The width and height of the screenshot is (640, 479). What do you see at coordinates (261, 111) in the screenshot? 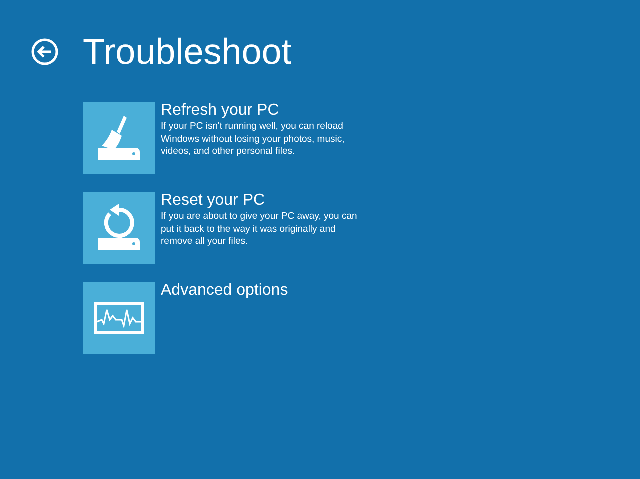
I see `option-title: Refresh your PC` at bounding box center [261, 111].